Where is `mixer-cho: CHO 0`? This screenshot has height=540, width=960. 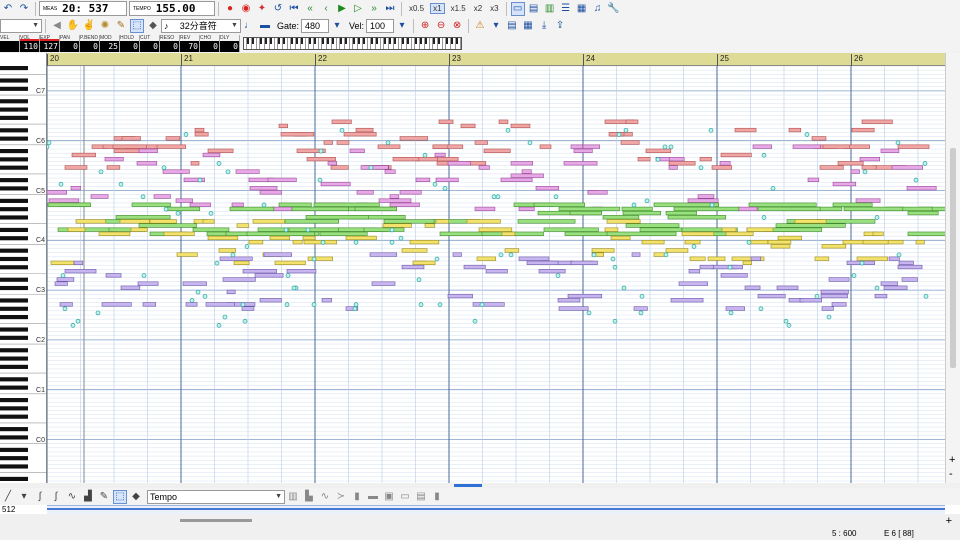
mixer-cho: CHO 0 is located at coordinates (210, 43).